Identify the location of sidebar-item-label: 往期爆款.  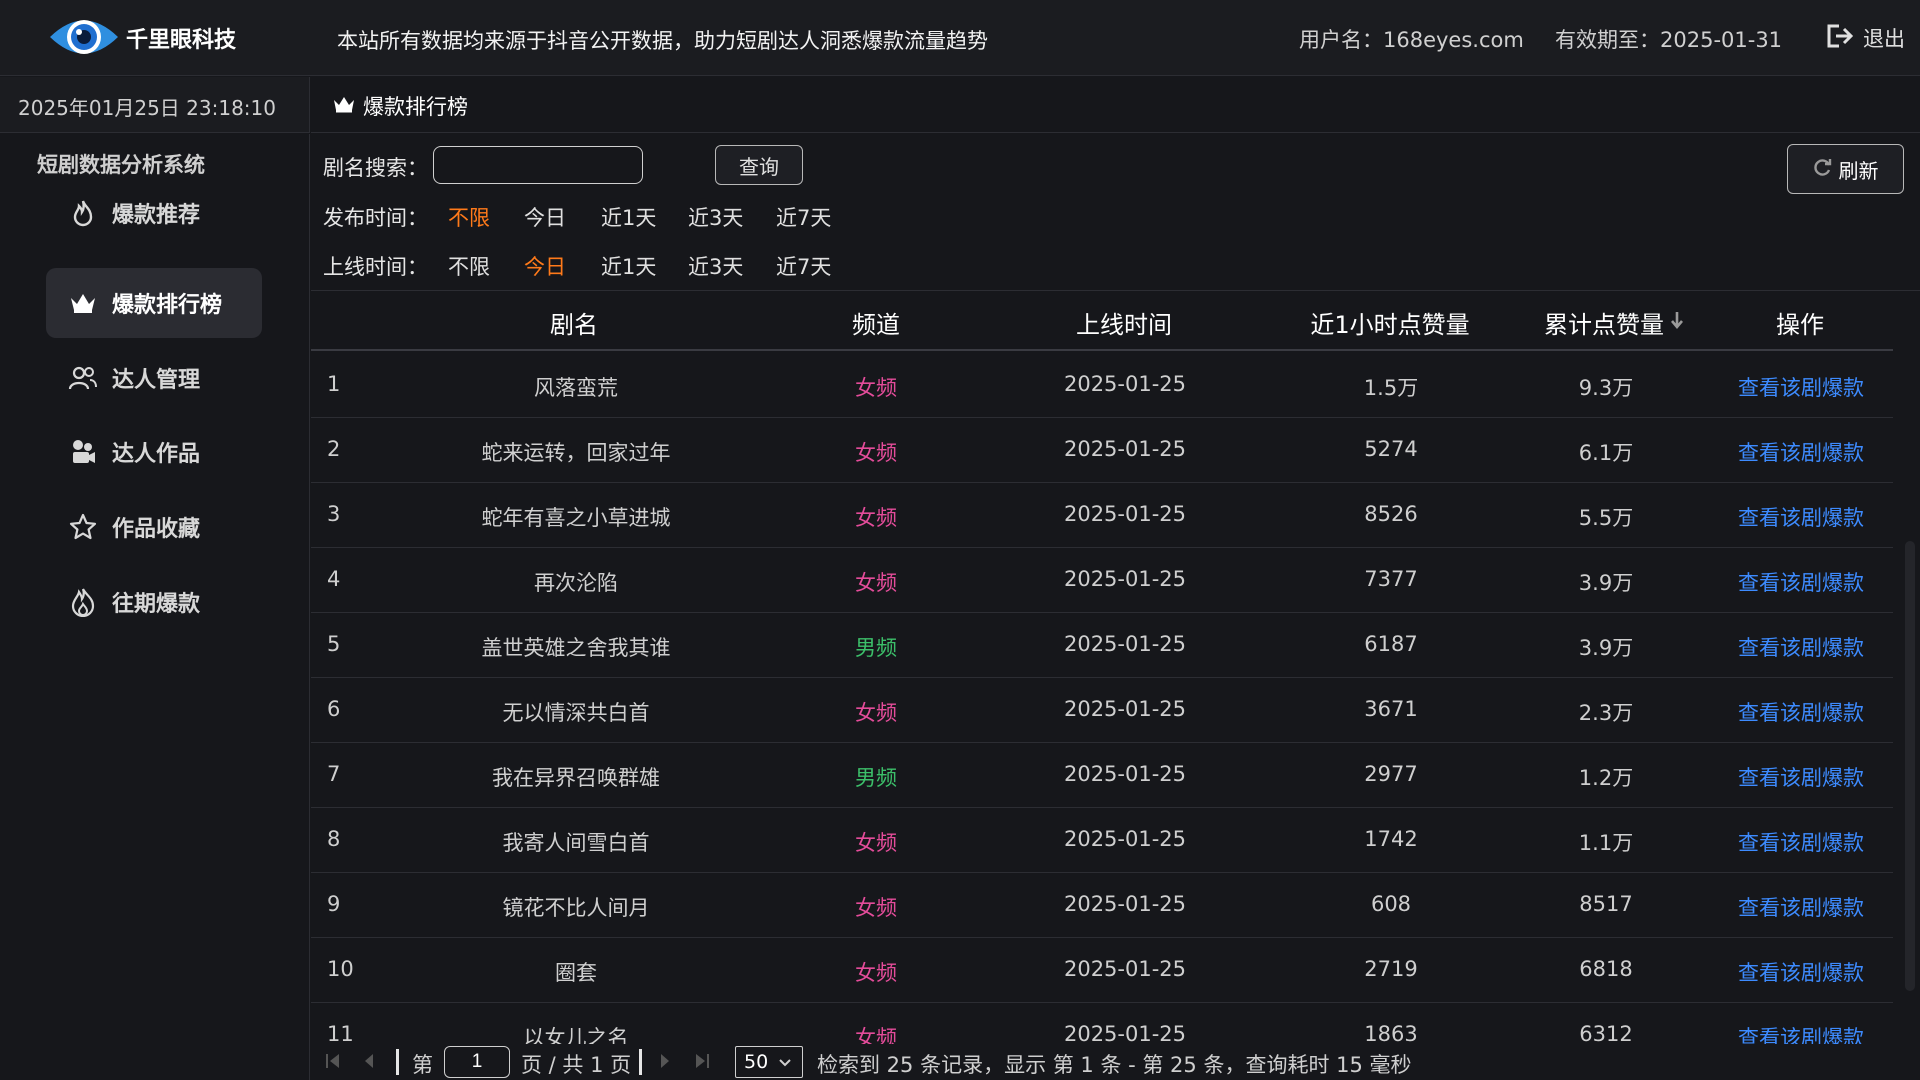
(156, 604).